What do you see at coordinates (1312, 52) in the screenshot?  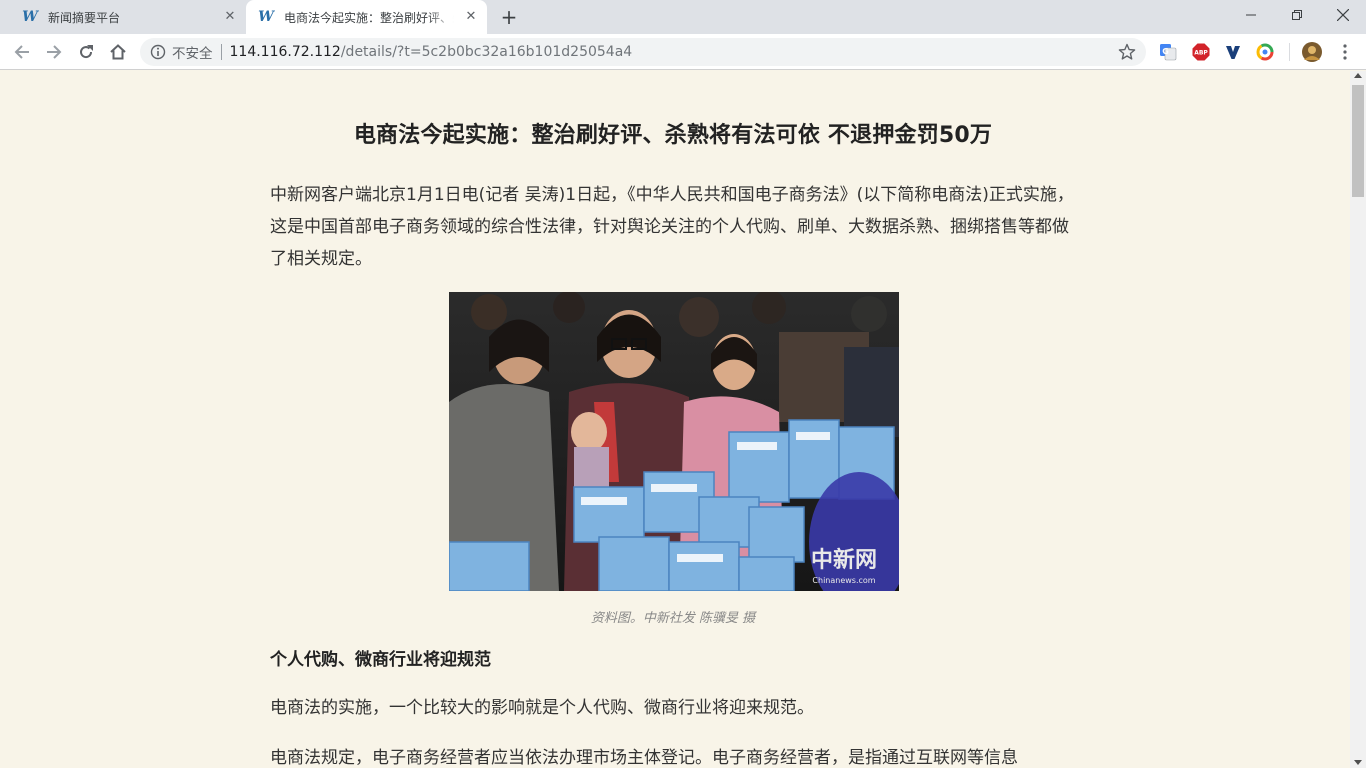 I see `profile-avatar` at bounding box center [1312, 52].